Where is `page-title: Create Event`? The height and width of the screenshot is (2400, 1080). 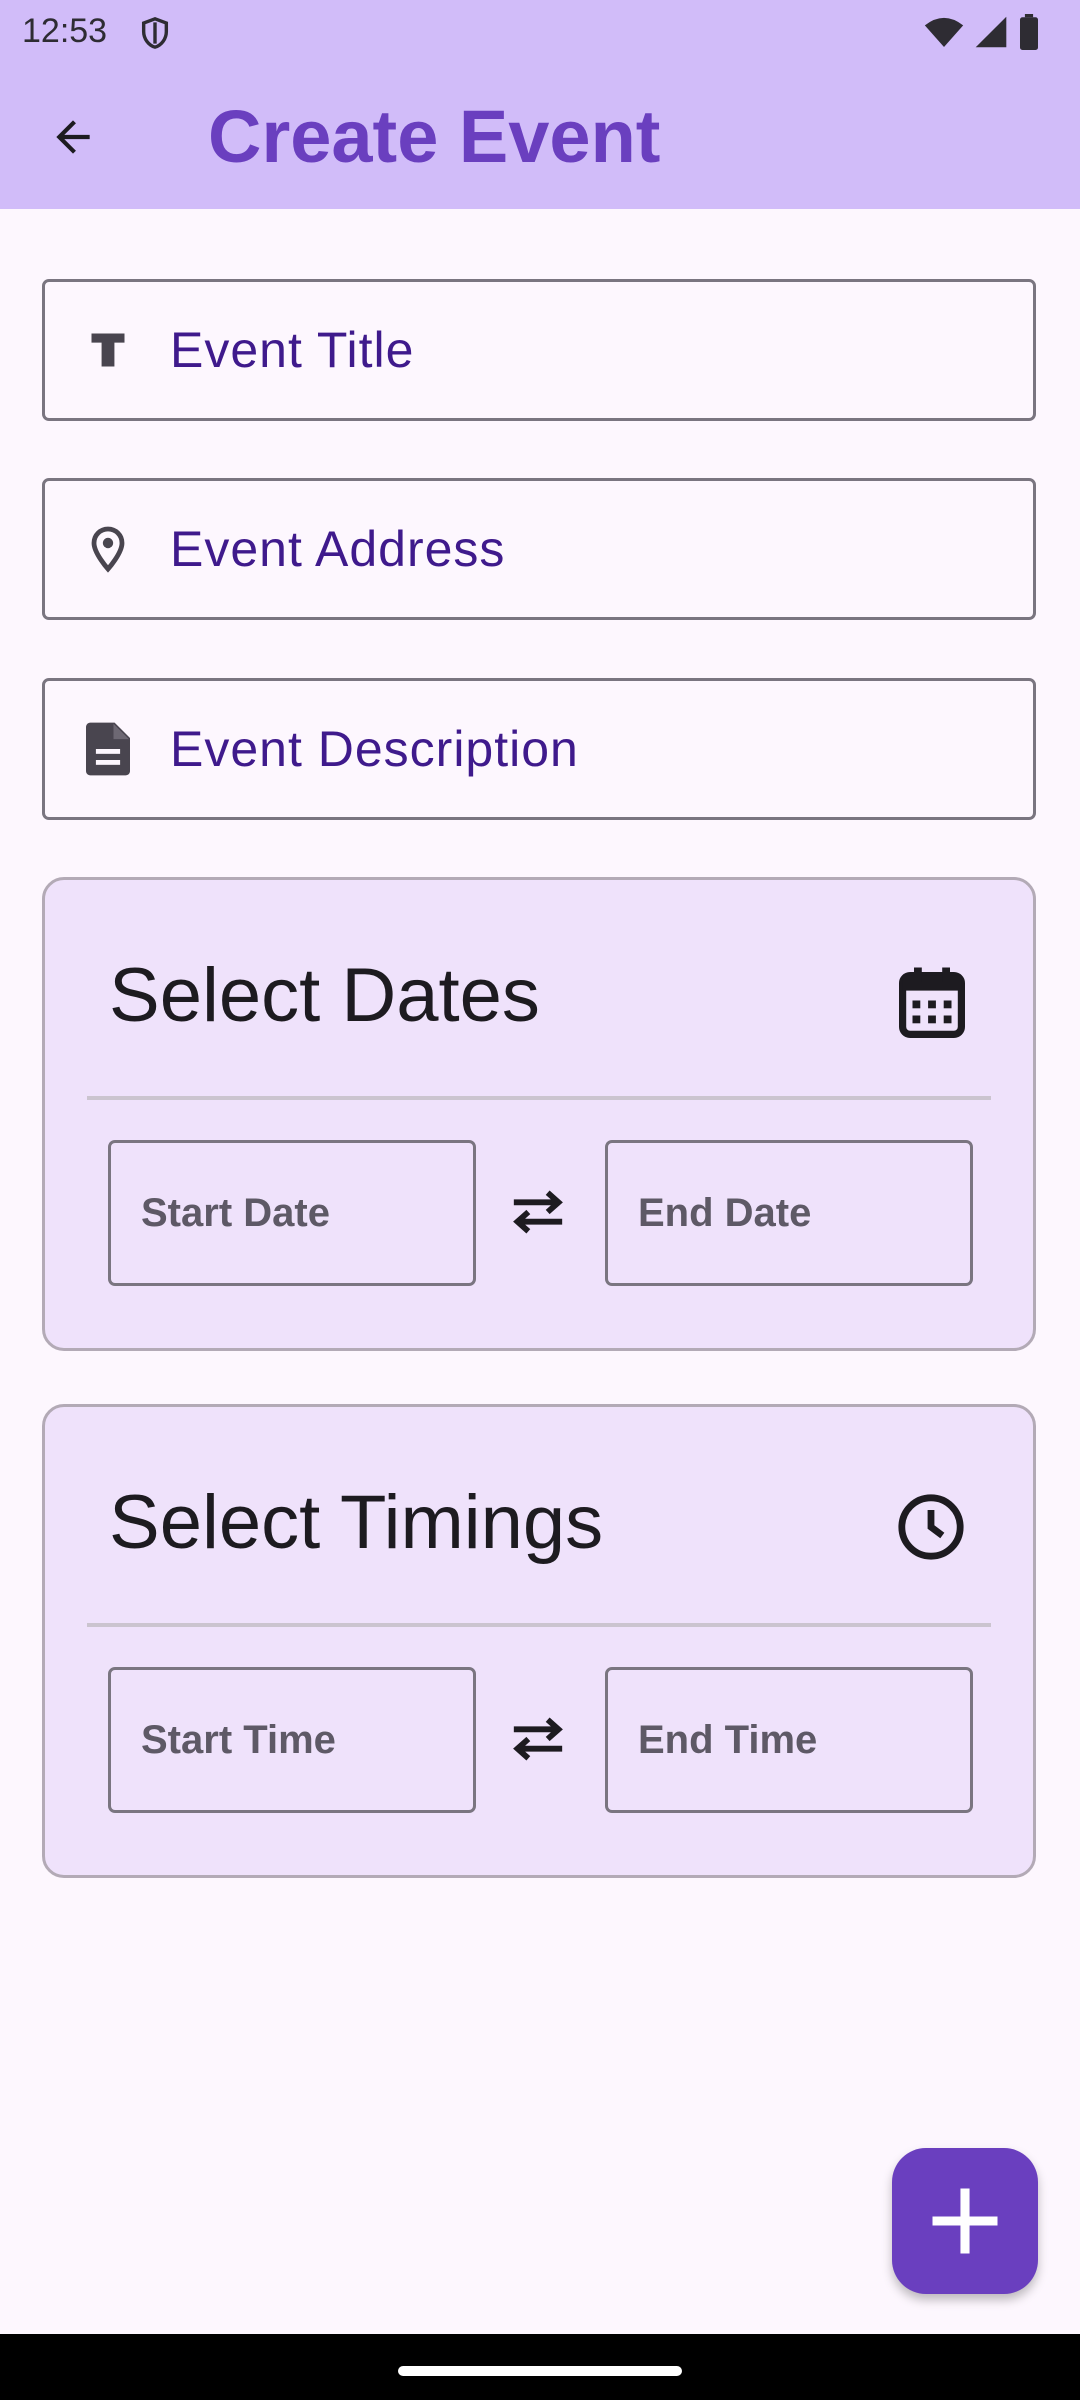 page-title: Create Event is located at coordinates (434, 136).